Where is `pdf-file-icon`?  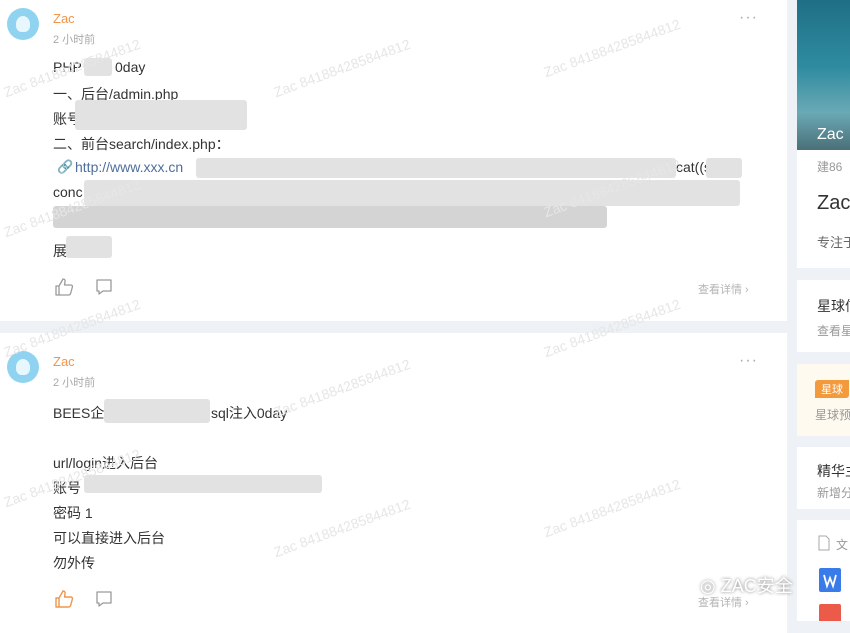 pdf-file-icon is located at coordinates (830, 612).